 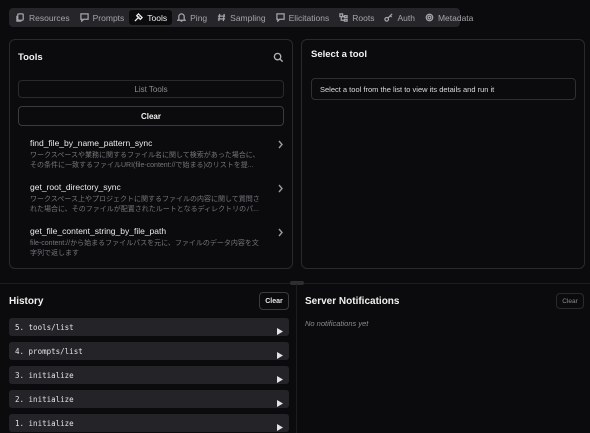 I want to click on tools-panel-title: Tools, so click(x=30, y=57).